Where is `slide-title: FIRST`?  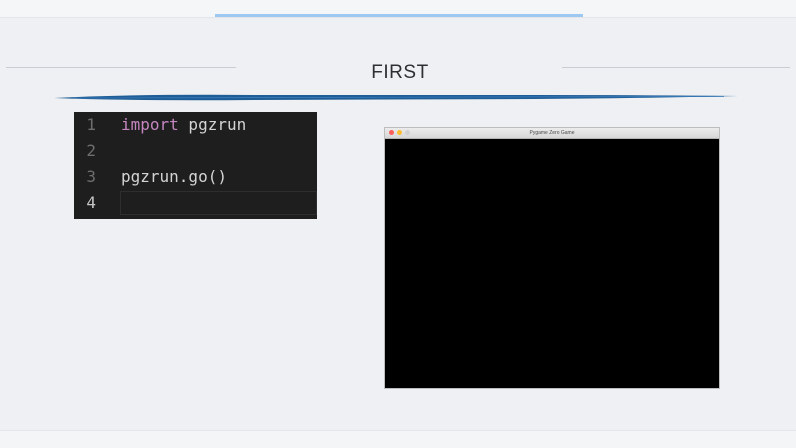 slide-title: FIRST is located at coordinates (400, 72).